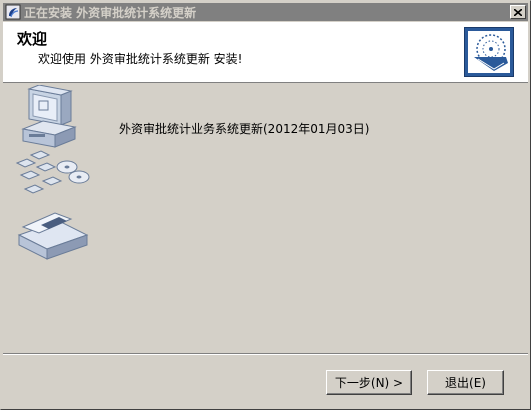  Describe the element at coordinates (265, 354) in the screenshot. I see `footer-separator` at that location.